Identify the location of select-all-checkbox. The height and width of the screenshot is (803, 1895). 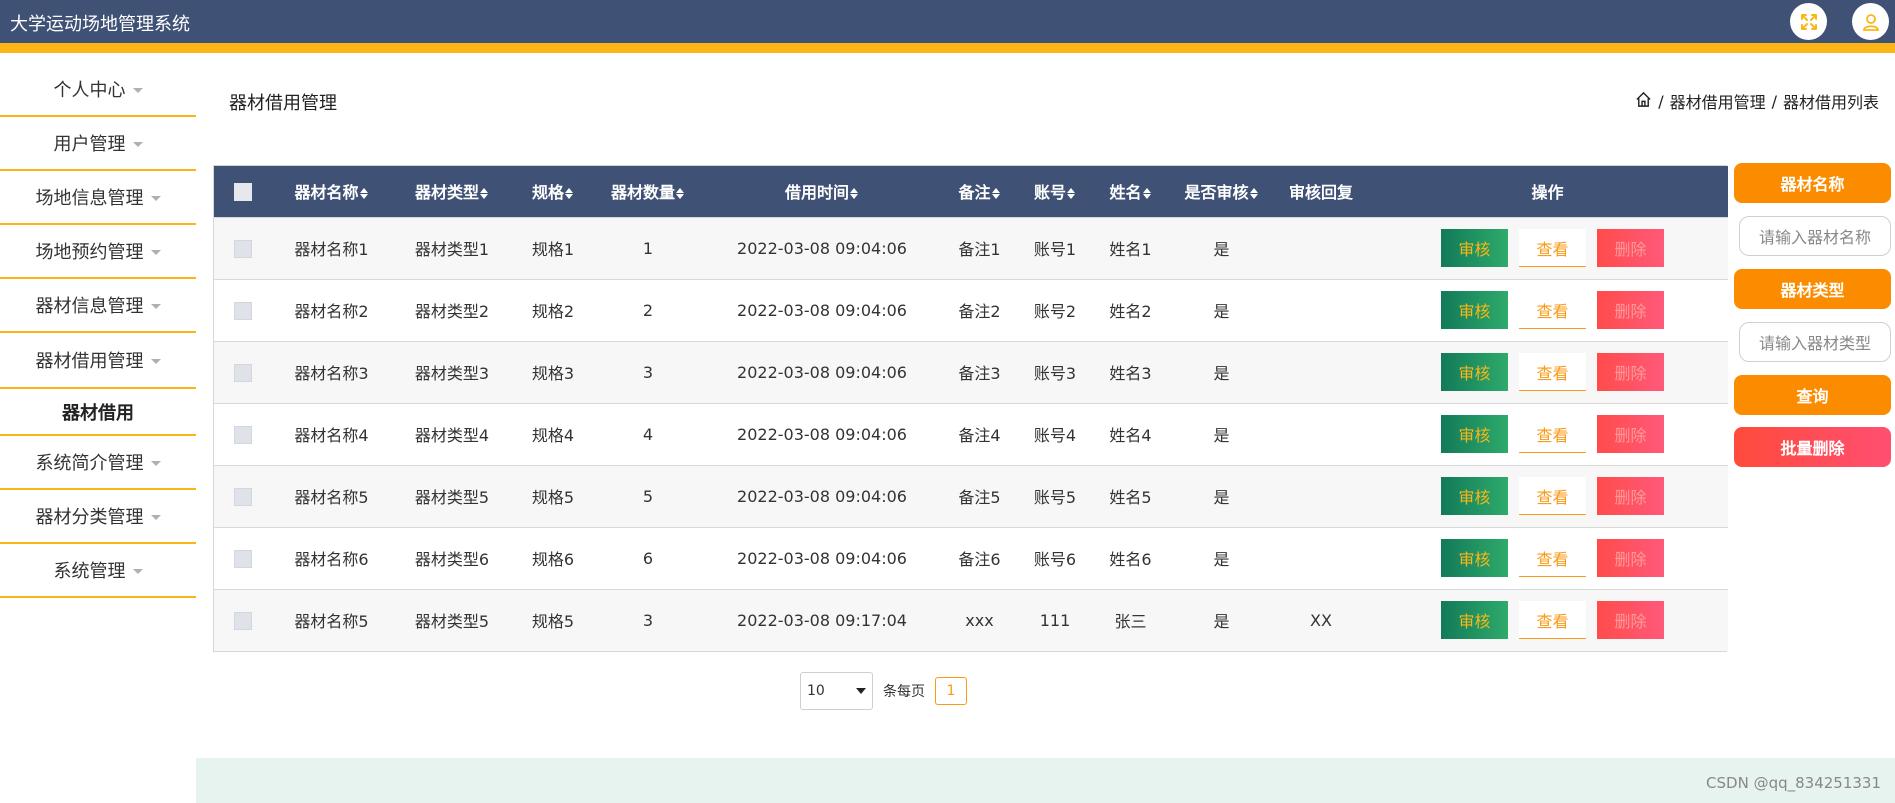
(242, 191).